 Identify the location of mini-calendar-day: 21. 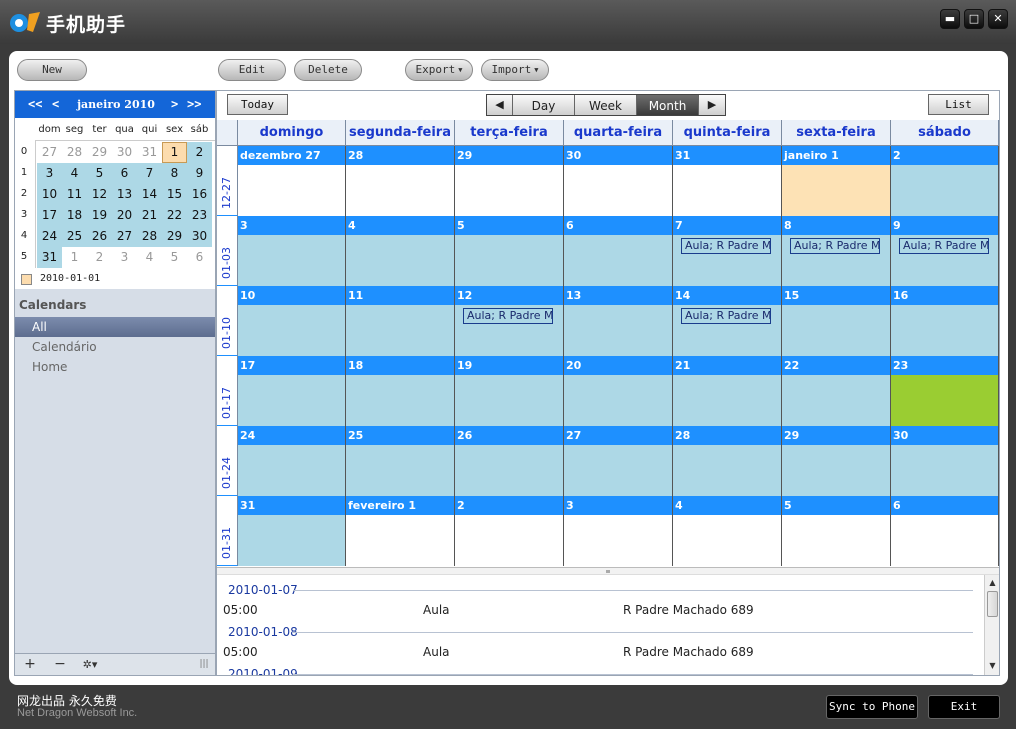
(149, 215).